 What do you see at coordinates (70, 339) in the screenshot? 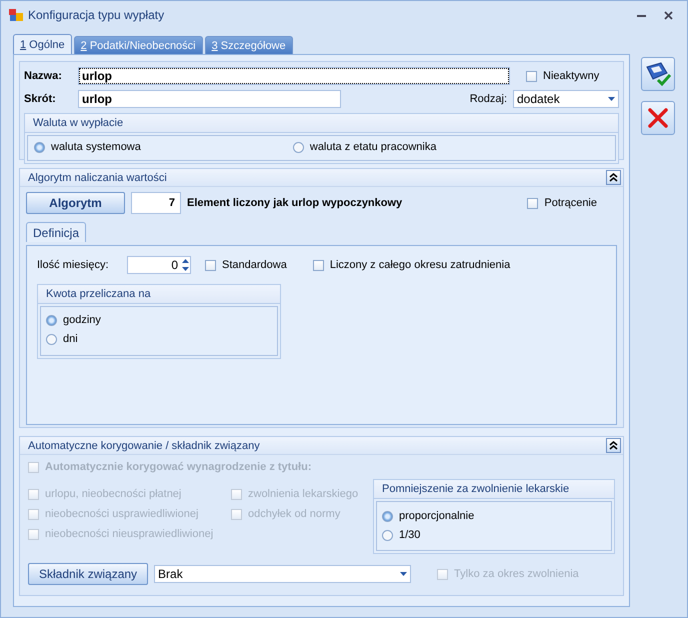
I see `radio-label: dni` at bounding box center [70, 339].